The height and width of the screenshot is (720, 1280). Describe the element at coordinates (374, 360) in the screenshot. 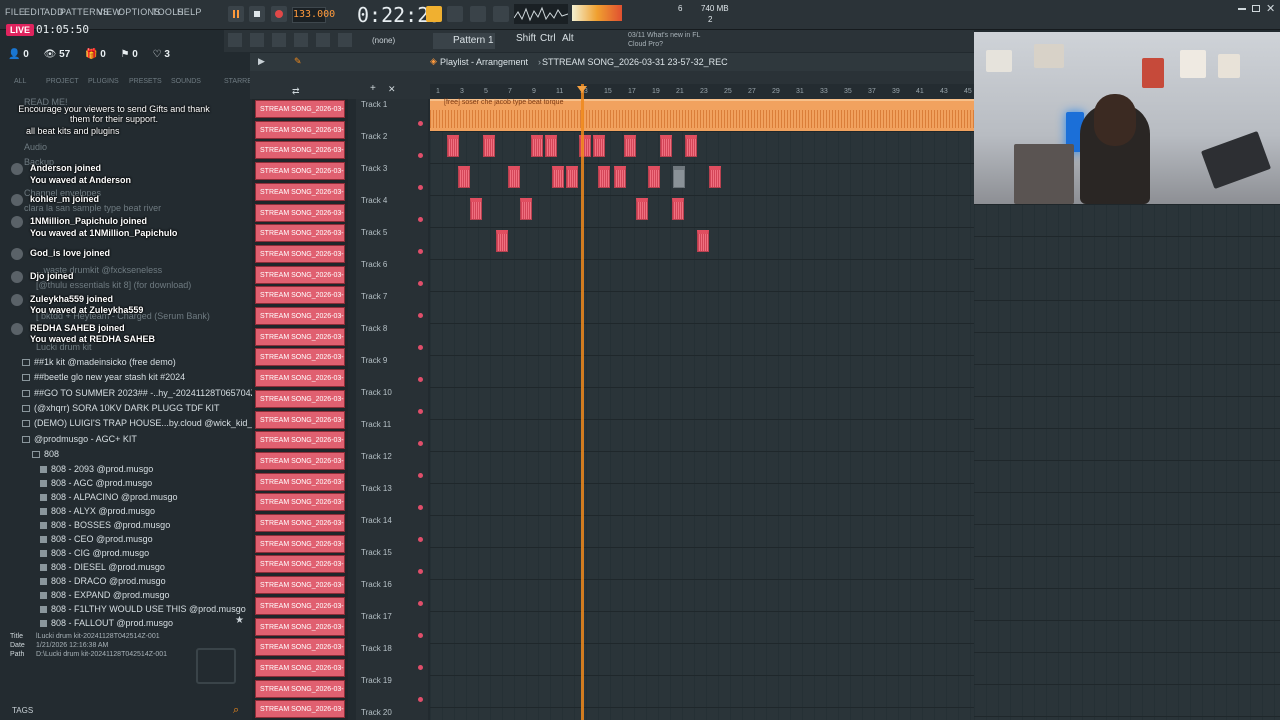

I see `track-label: Track 9` at that location.